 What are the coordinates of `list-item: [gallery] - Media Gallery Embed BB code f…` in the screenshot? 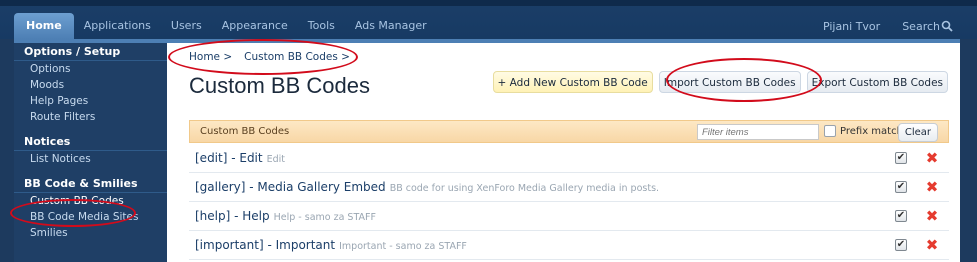 It's located at (569, 187).